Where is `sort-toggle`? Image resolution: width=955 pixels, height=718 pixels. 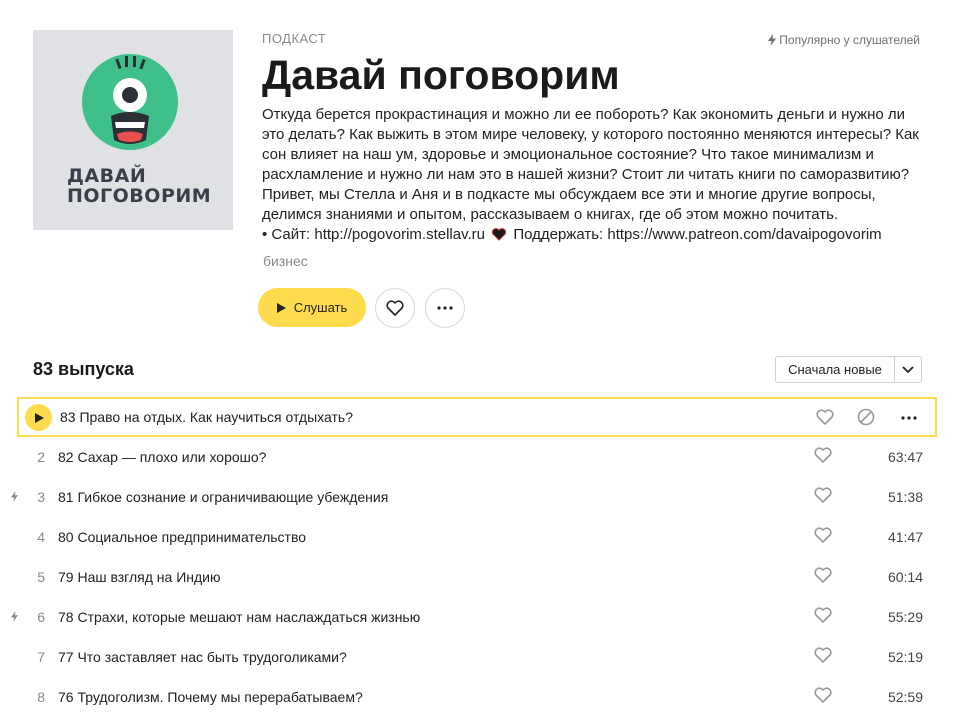 sort-toggle is located at coordinates (908, 369).